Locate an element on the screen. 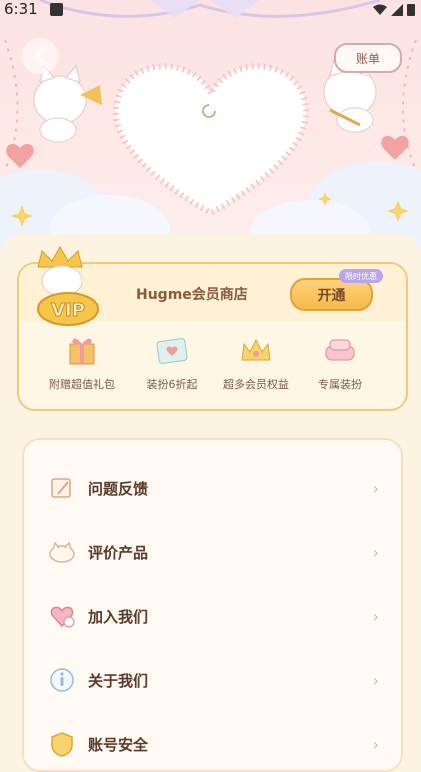 The width and height of the screenshot is (421, 772). menu-label: 问题反馈 is located at coordinates (118, 488).